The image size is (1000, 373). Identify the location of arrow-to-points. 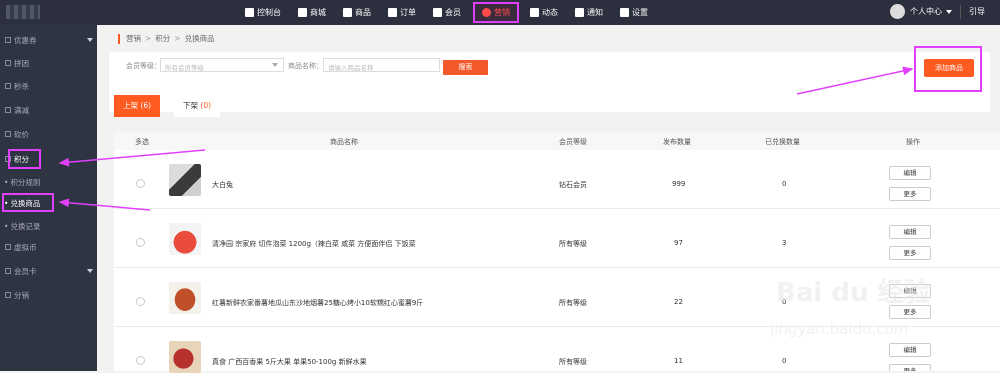
(132, 158).